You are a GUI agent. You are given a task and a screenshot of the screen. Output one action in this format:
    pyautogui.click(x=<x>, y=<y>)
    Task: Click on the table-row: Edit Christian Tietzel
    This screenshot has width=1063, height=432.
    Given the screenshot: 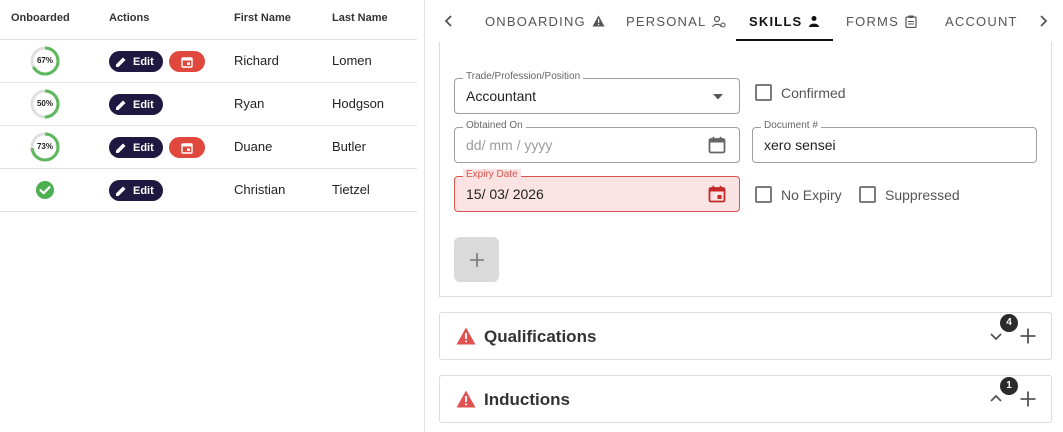 What is the action you would take?
    pyautogui.click(x=208, y=190)
    